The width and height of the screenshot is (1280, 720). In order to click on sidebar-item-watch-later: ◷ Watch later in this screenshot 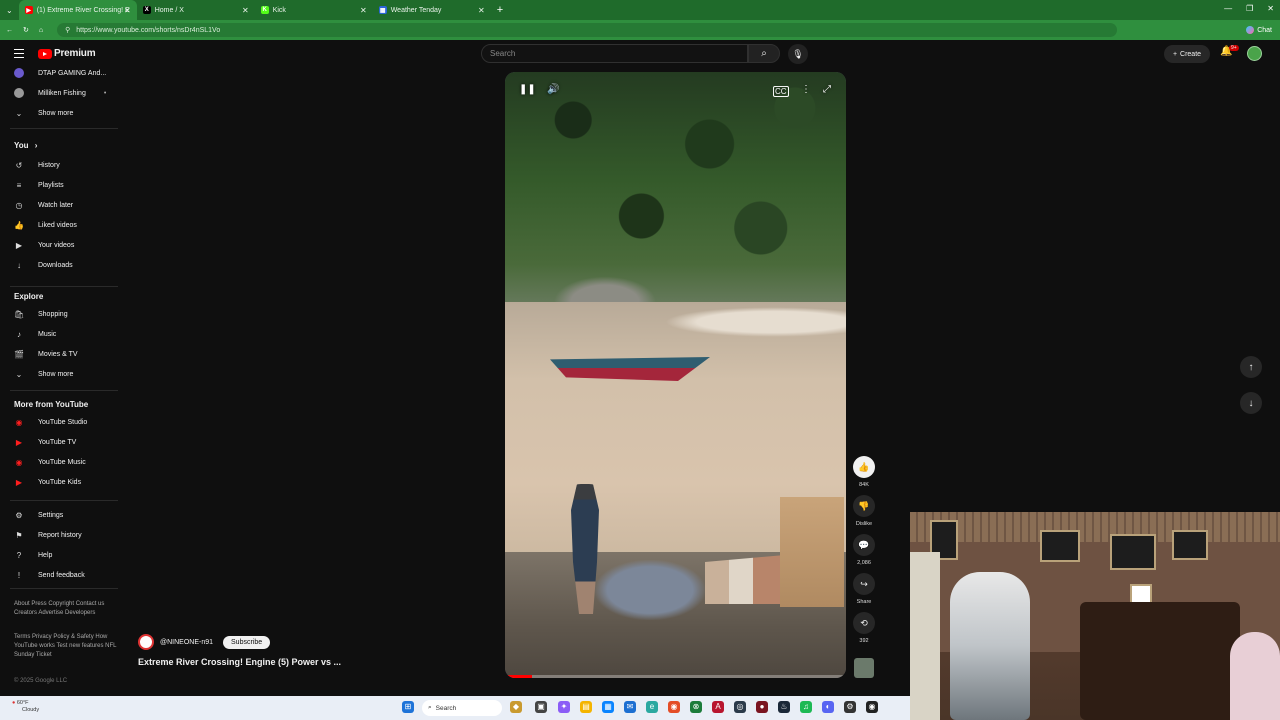, I will do `click(60, 205)`.